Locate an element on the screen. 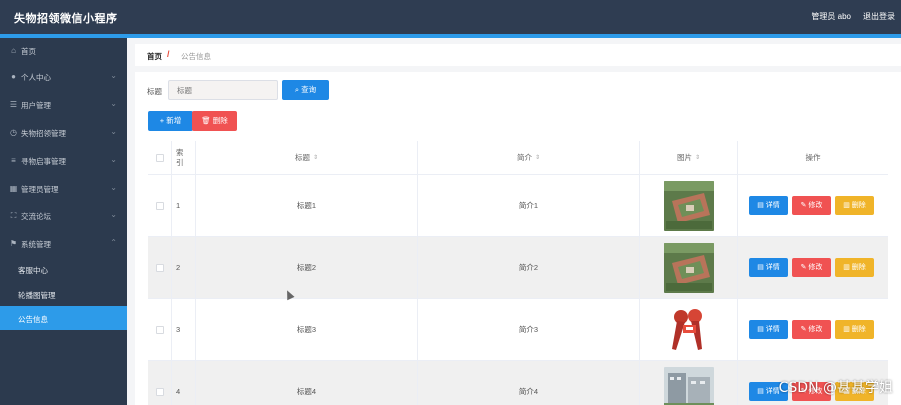 This screenshot has height=405, width=901. sidebar-item-label: 交流论坛 is located at coordinates (36, 216).